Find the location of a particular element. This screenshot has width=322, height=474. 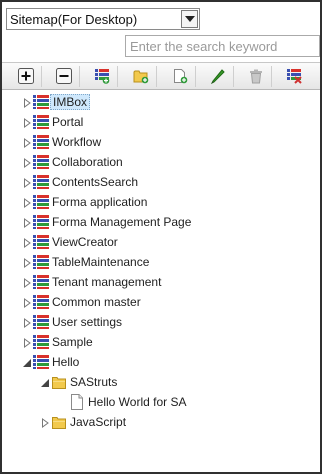

edit-button is located at coordinates (218, 76).